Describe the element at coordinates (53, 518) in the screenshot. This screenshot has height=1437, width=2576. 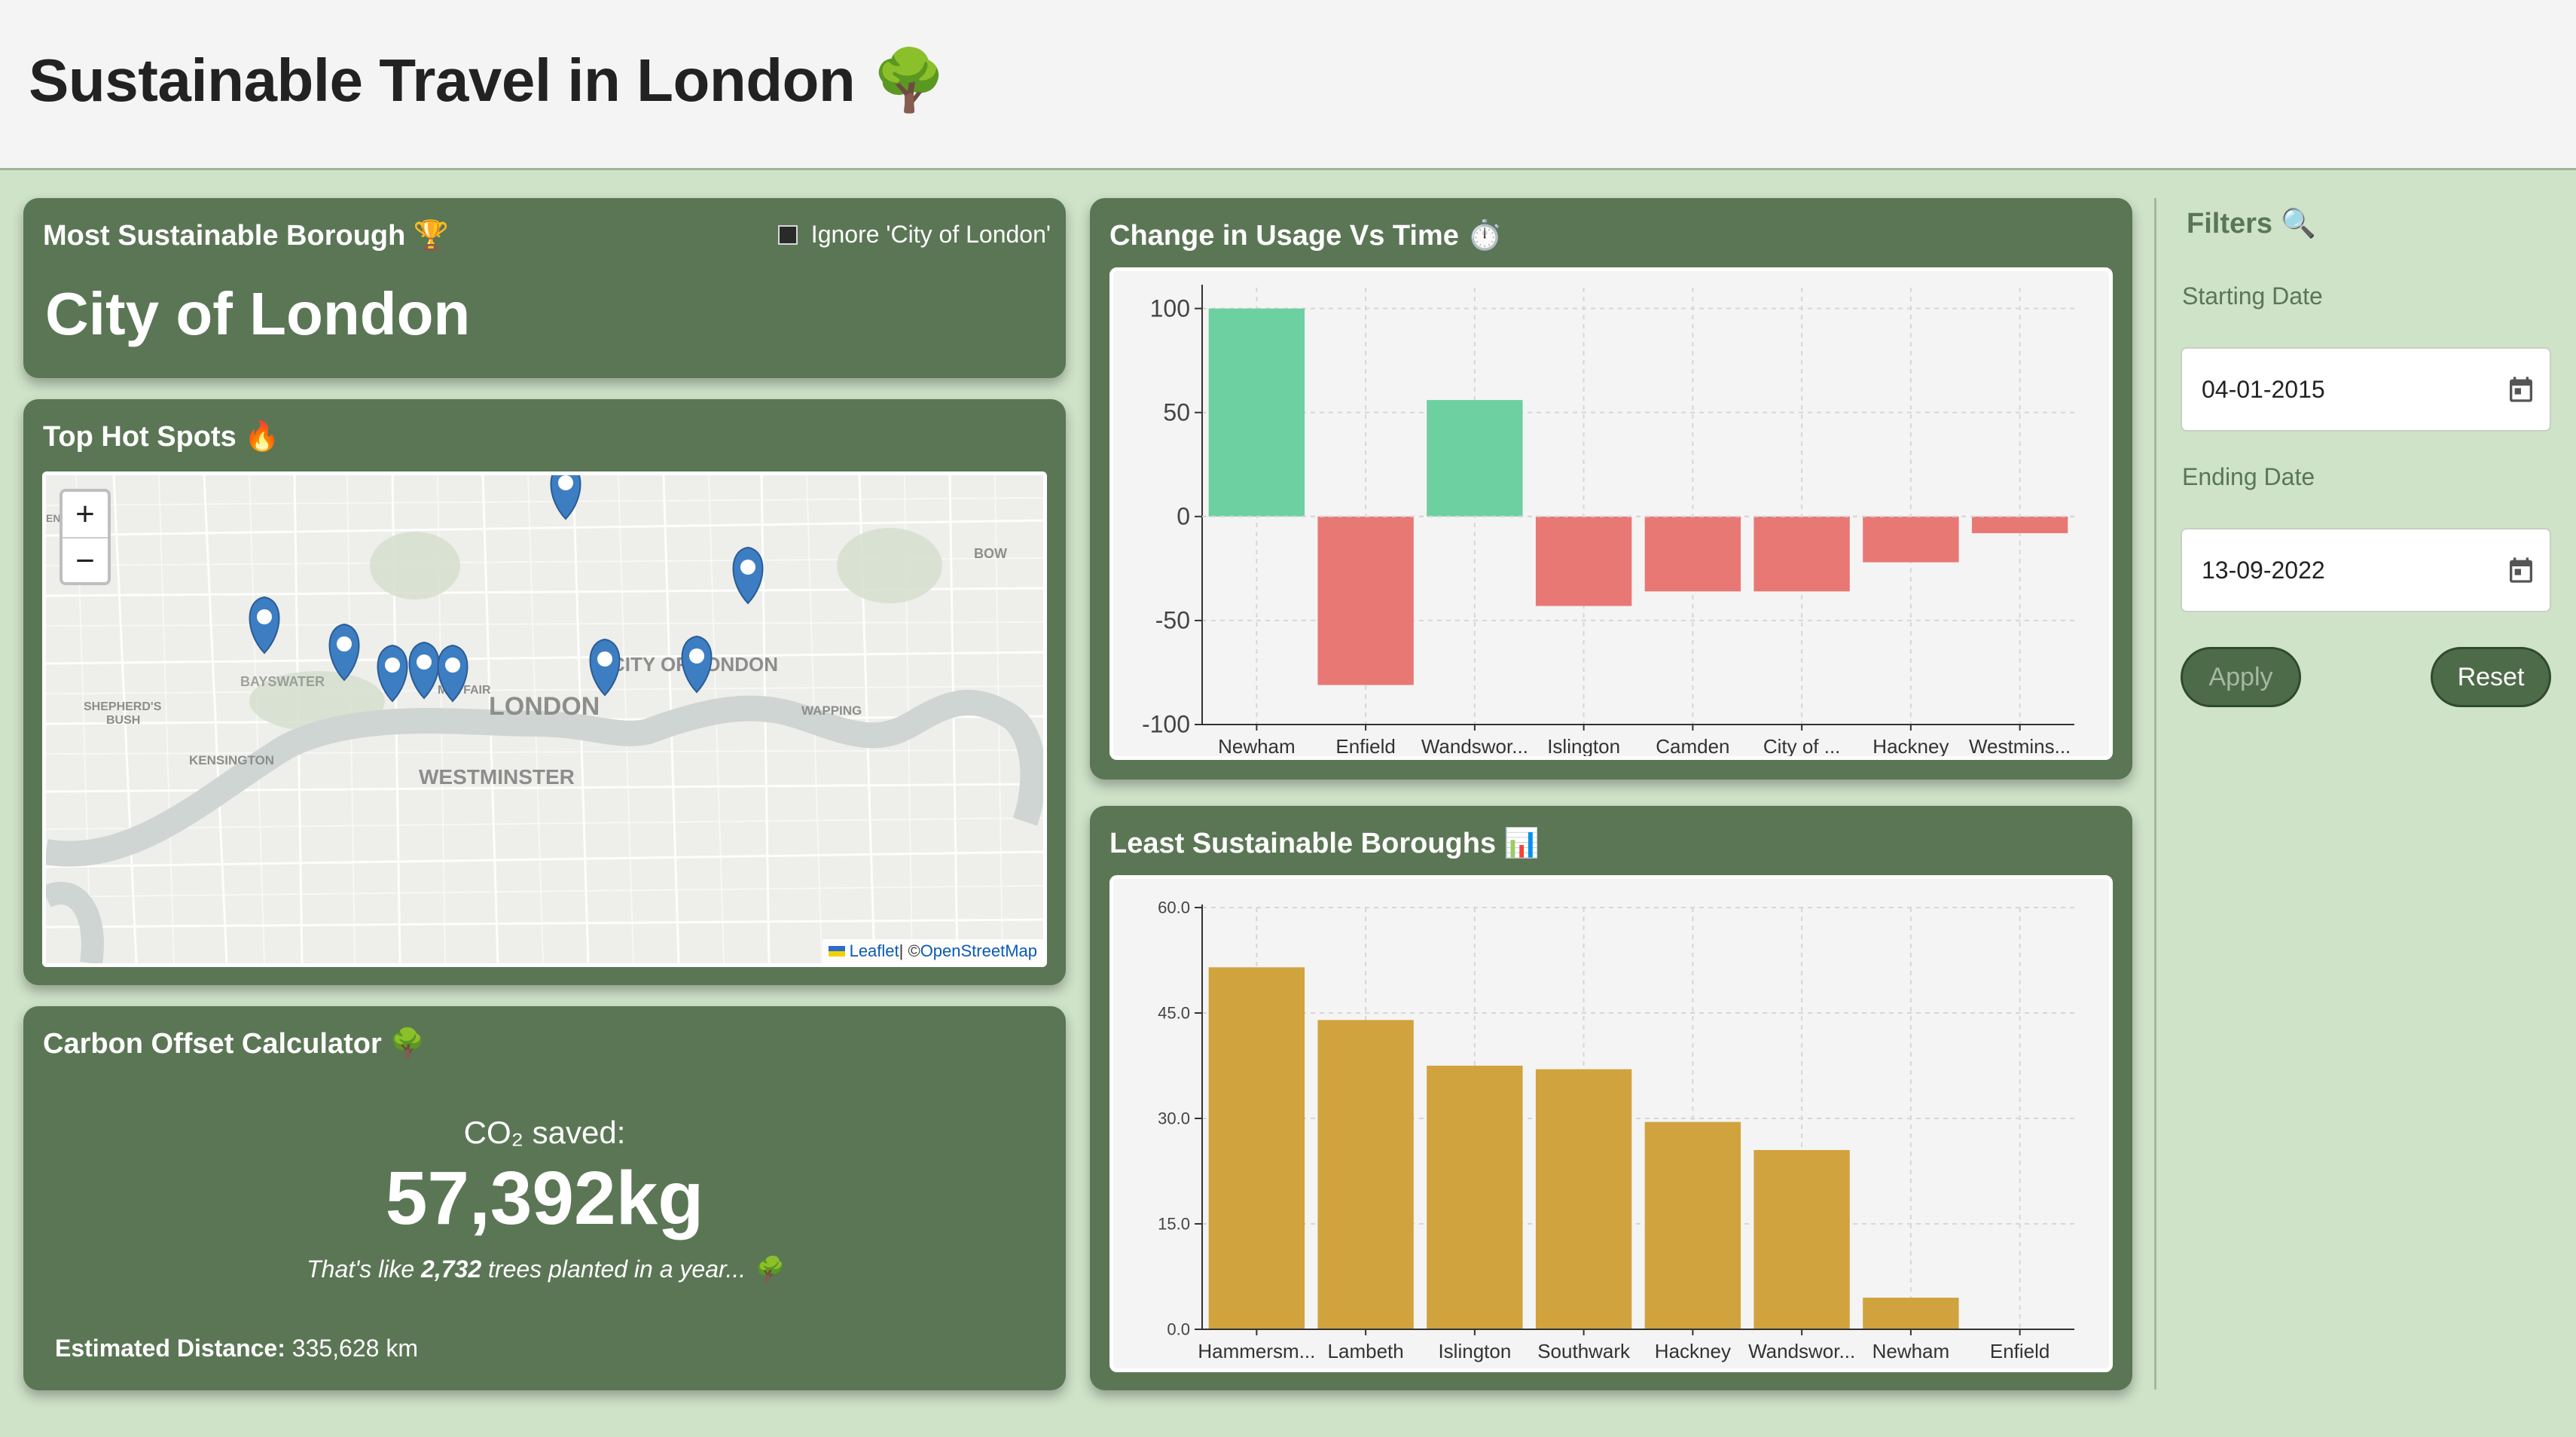
I see `svg-text: EN` at that location.